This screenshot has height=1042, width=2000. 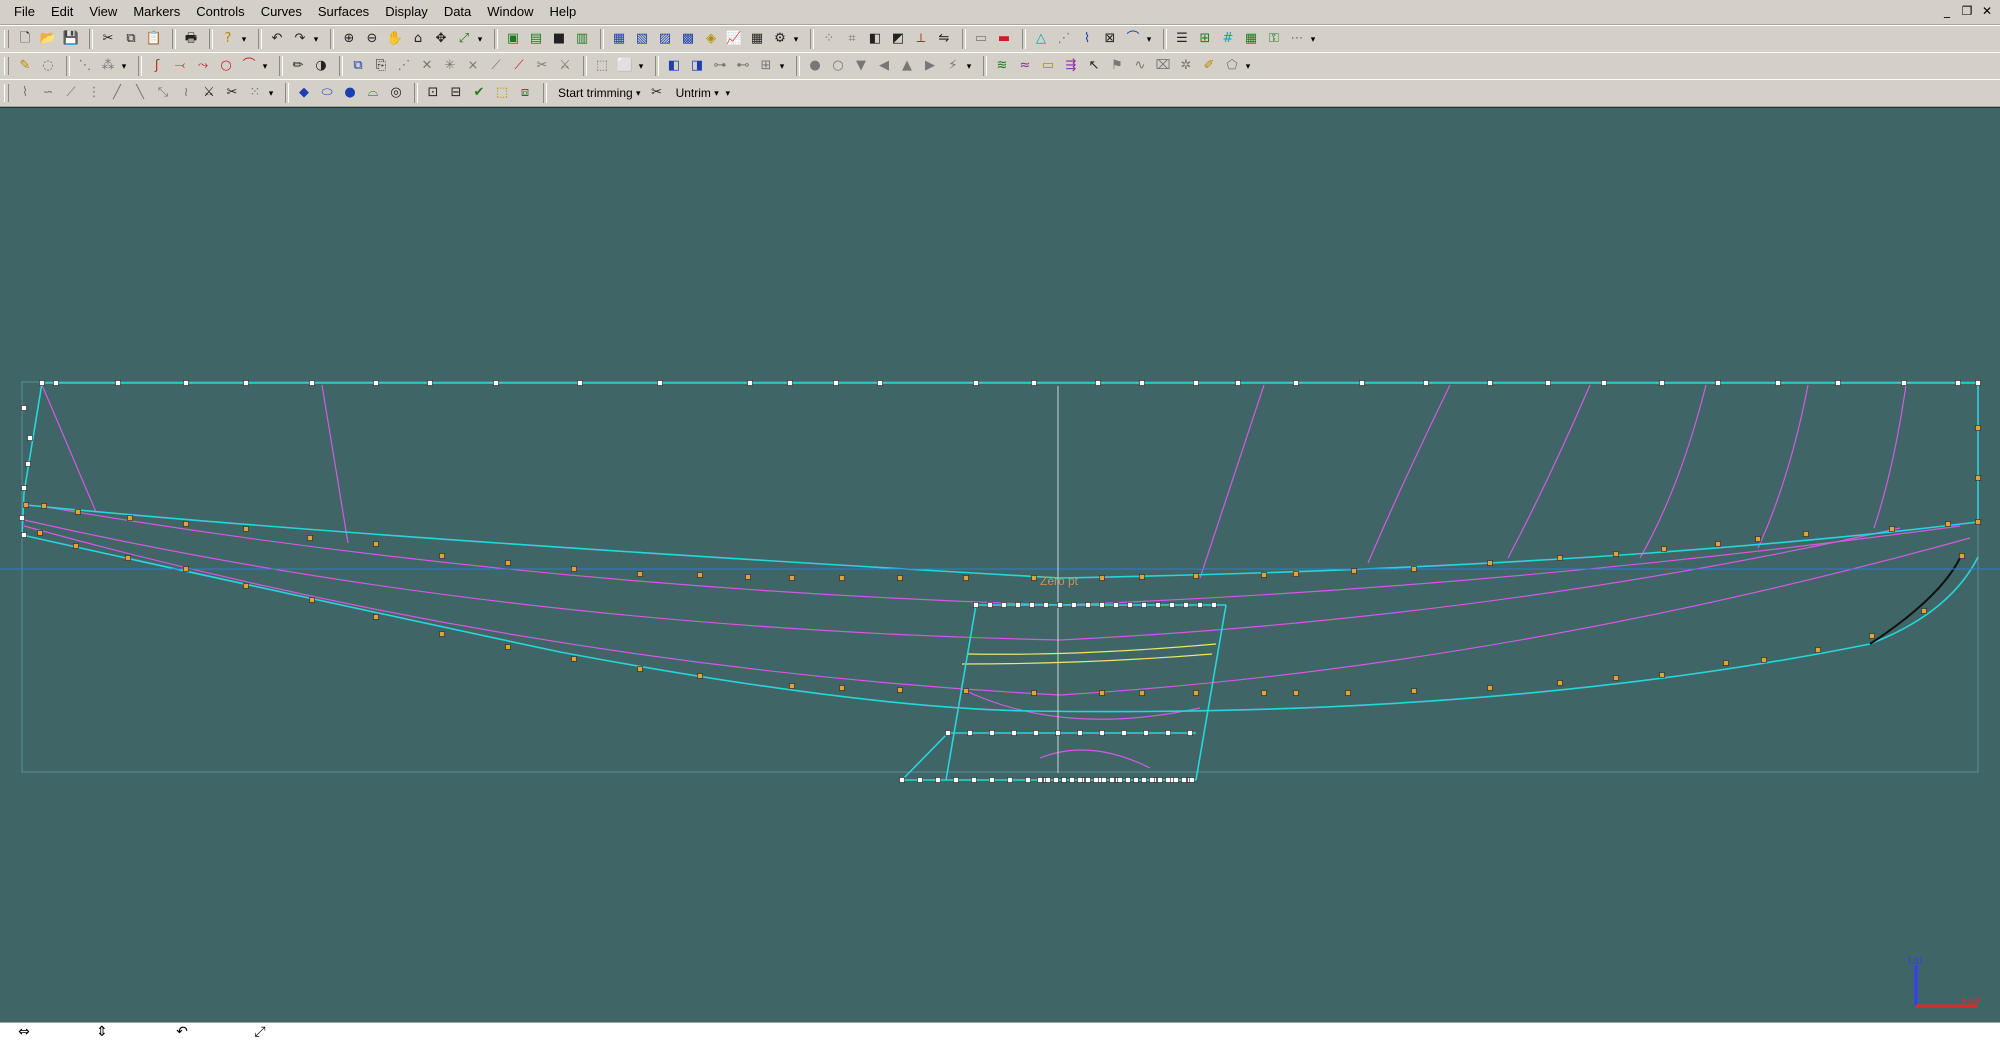 What do you see at coordinates (697, 66) in the screenshot?
I see `surface-copy-icon: ◨` at bounding box center [697, 66].